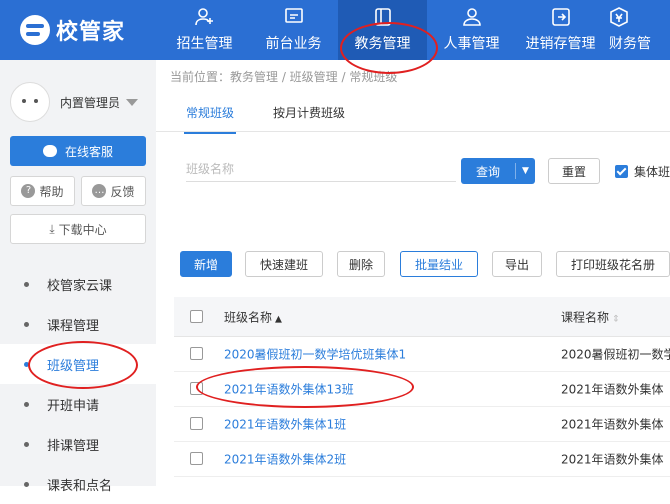 The height and width of the screenshot is (504, 670). What do you see at coordinates (204, 17) in the screenshot?
I see `user-plus-icon` at bounding box center [204, 17].